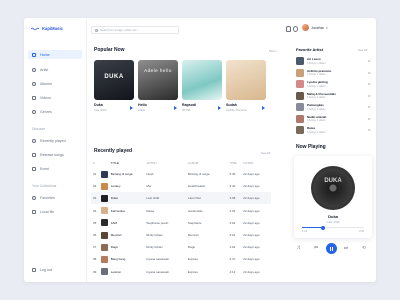 This screenshot has height=300, width=400. Describe the element at coordinates (317, 116) in the screenshot. I see `artist-name: Nadin amizah` at that location.